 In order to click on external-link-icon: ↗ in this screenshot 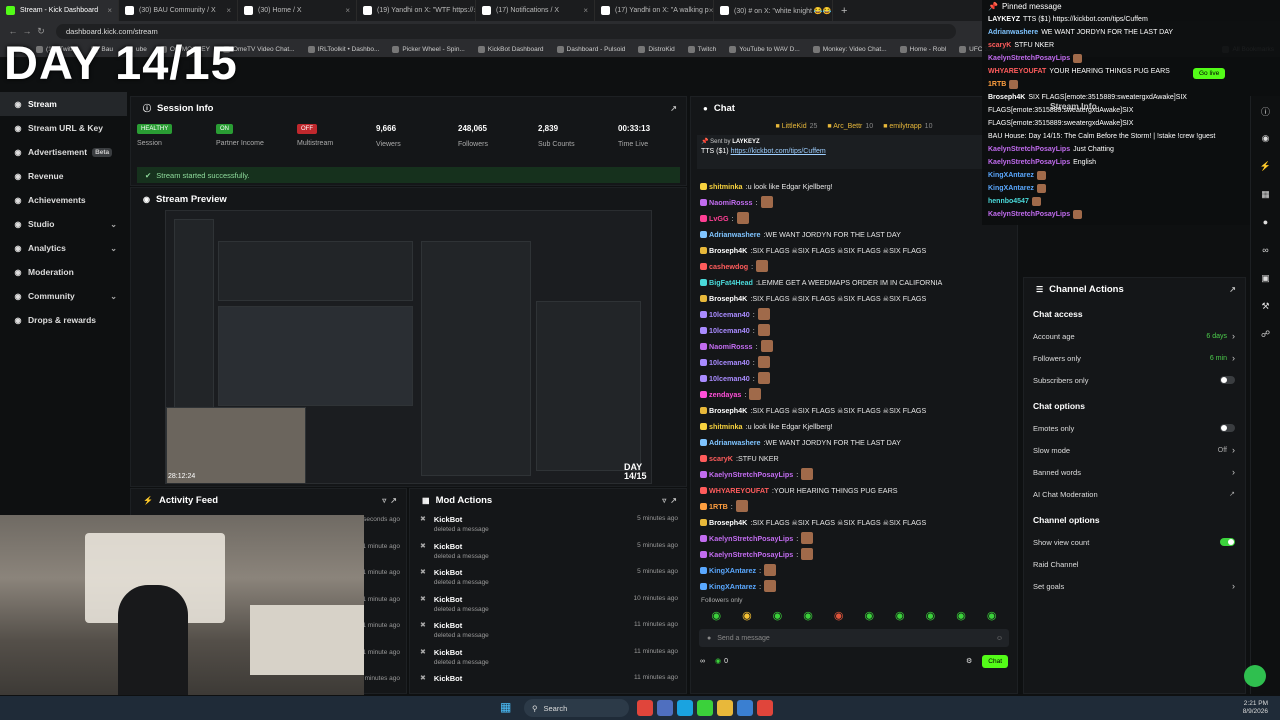, I will do `click(1232, 494)`.